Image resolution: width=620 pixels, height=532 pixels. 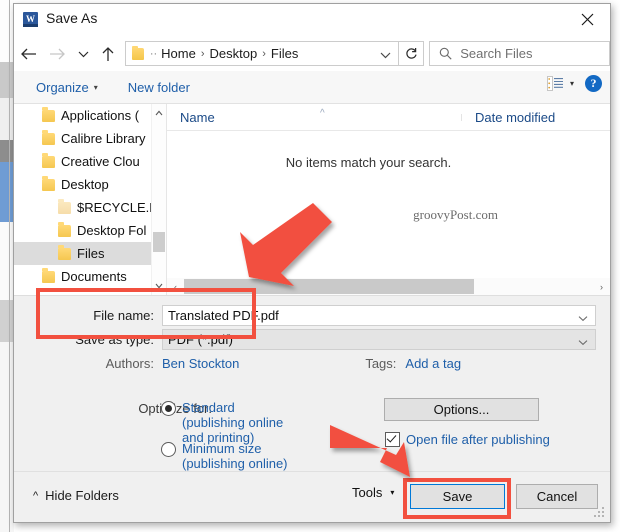 I want to click on save-as-type-chevron-down-icon, so click(x=583, y=341).